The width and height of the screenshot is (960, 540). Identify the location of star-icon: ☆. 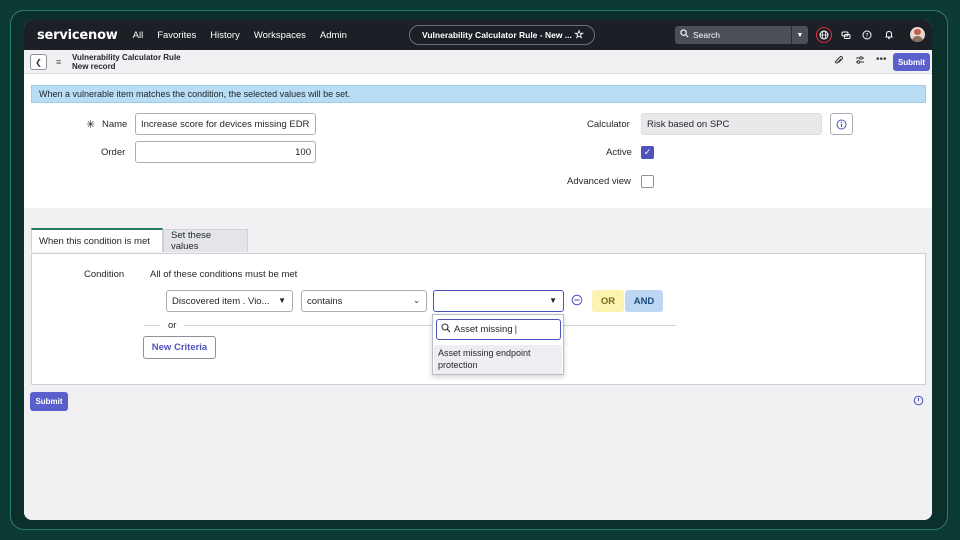
(579, 34).